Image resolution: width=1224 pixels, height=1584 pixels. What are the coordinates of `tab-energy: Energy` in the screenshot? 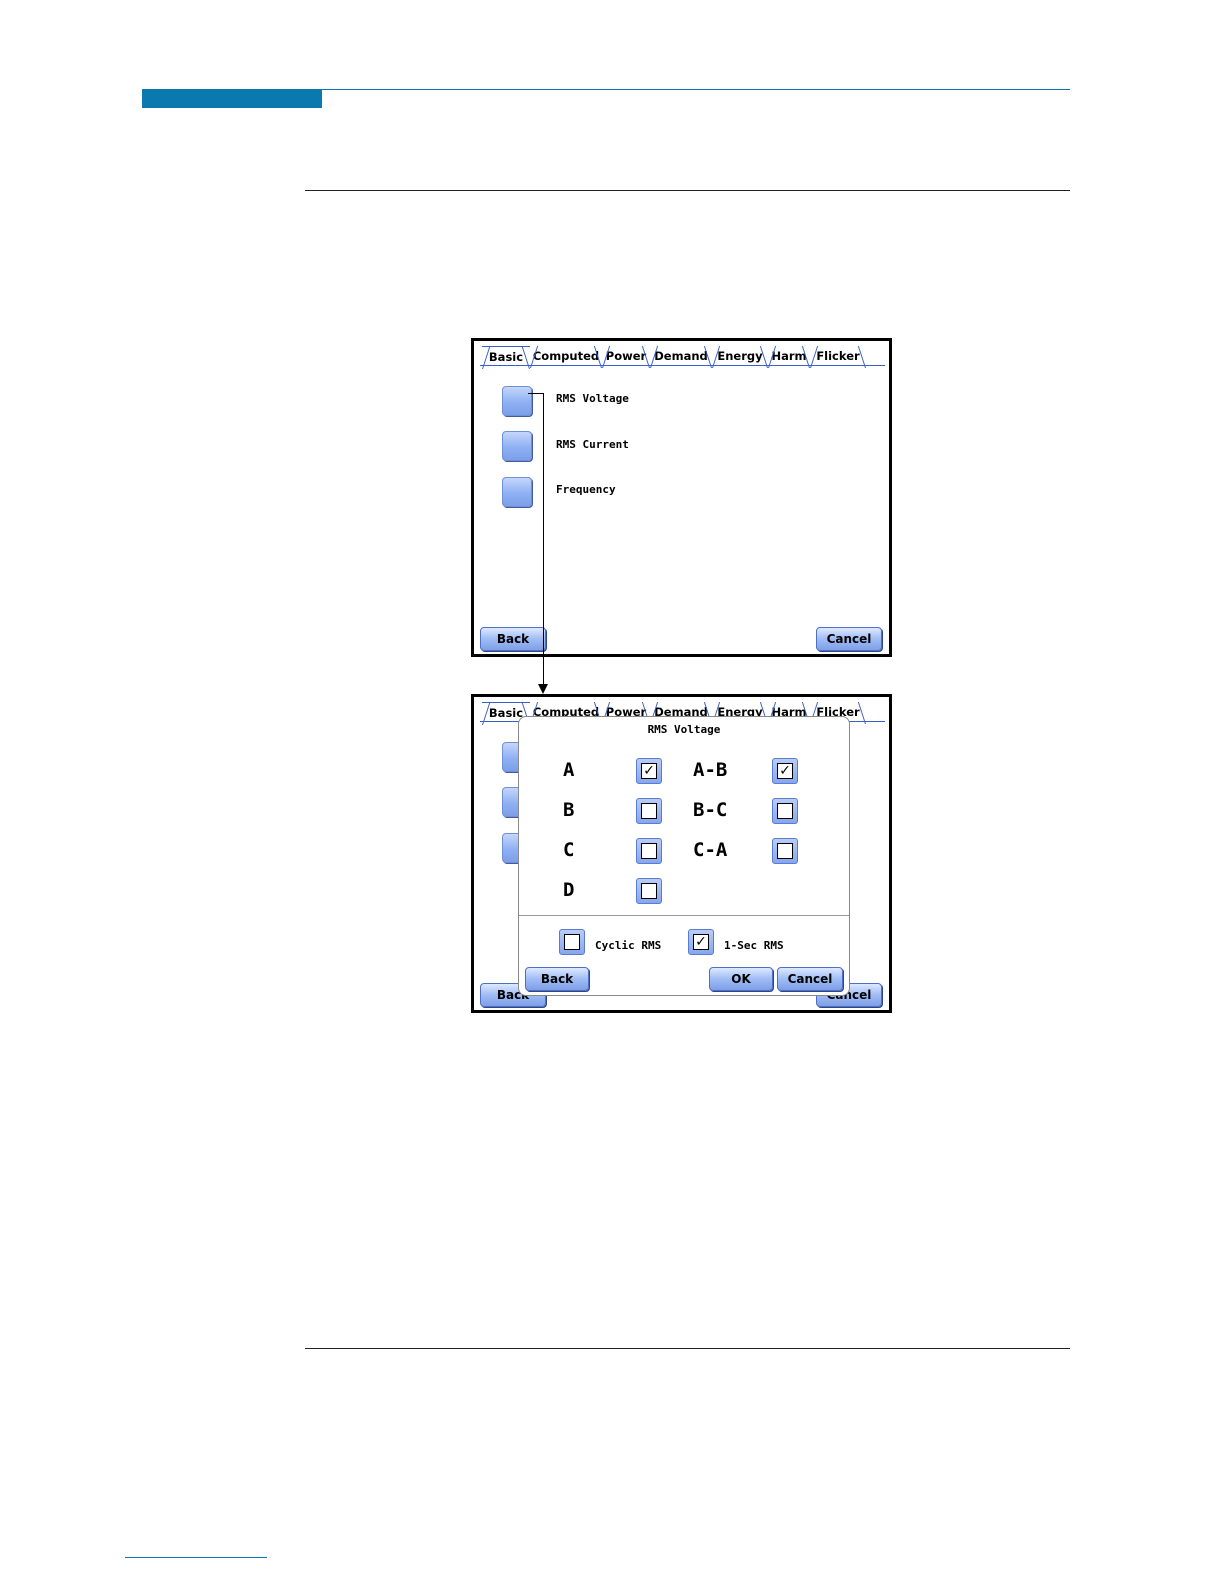 It's located at (740, 357).